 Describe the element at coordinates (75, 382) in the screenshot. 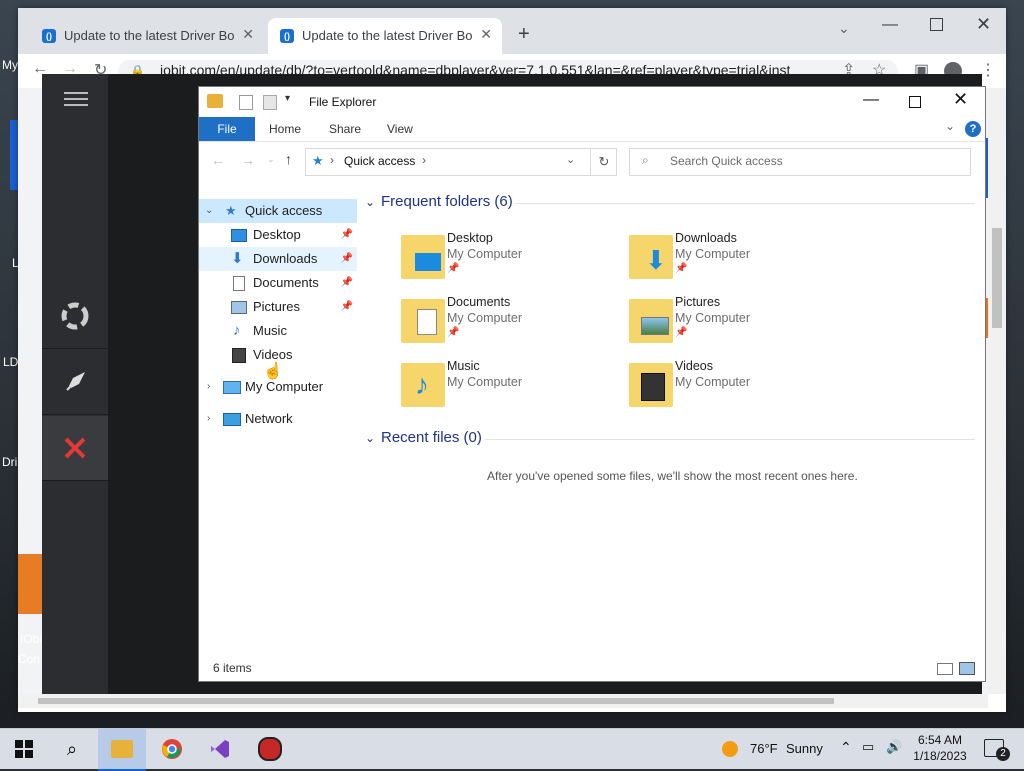

I see `rocket-icon` at that location.